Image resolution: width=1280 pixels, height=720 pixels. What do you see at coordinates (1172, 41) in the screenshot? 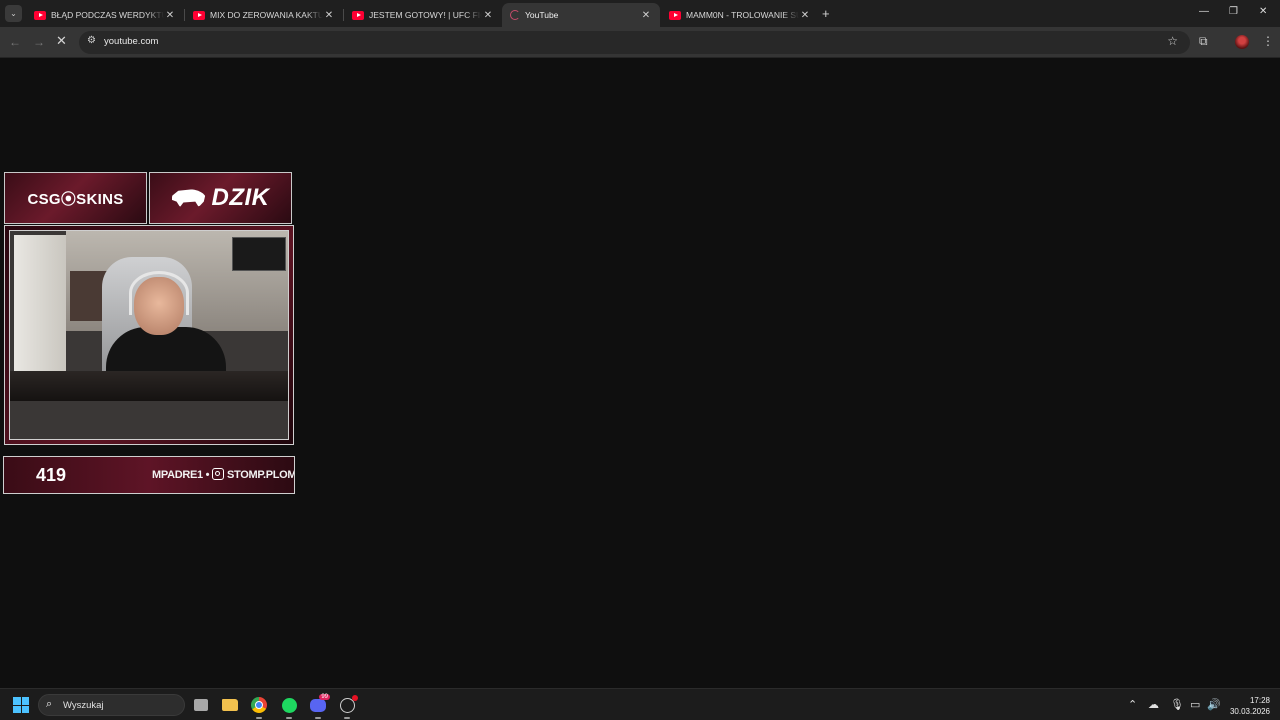
I see `bookmark-star-icon: ☆` at bounding box center [1172, 41].